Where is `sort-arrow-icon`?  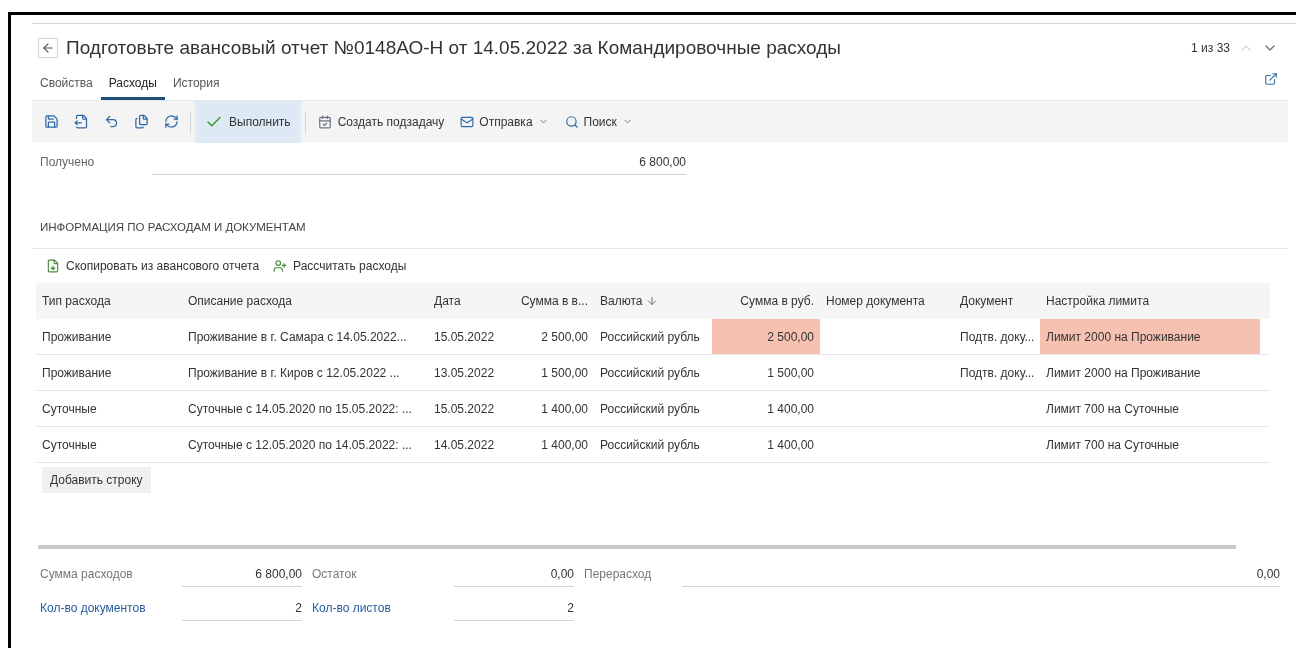 sort-arrow-icon is located at coordinates (652, 301).